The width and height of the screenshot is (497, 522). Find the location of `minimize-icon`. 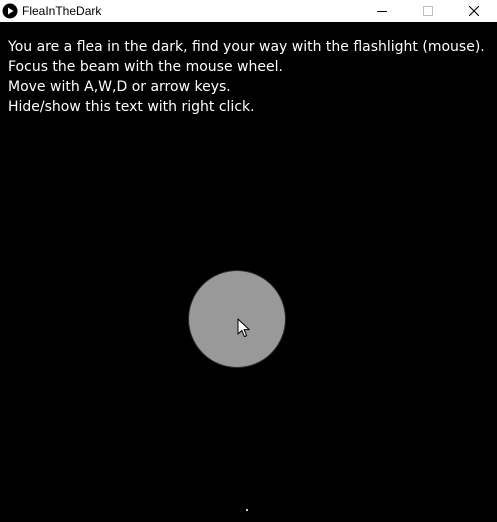

minimize-icon is located at coordinates (382, 11).